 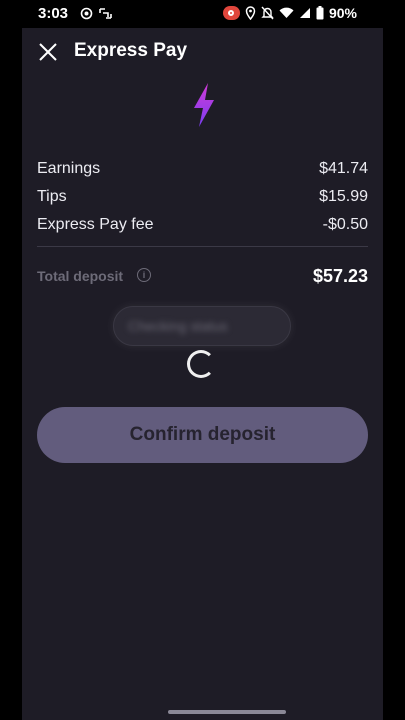 I want to click on tips-value: $15.99, so click(x=343, y=196).